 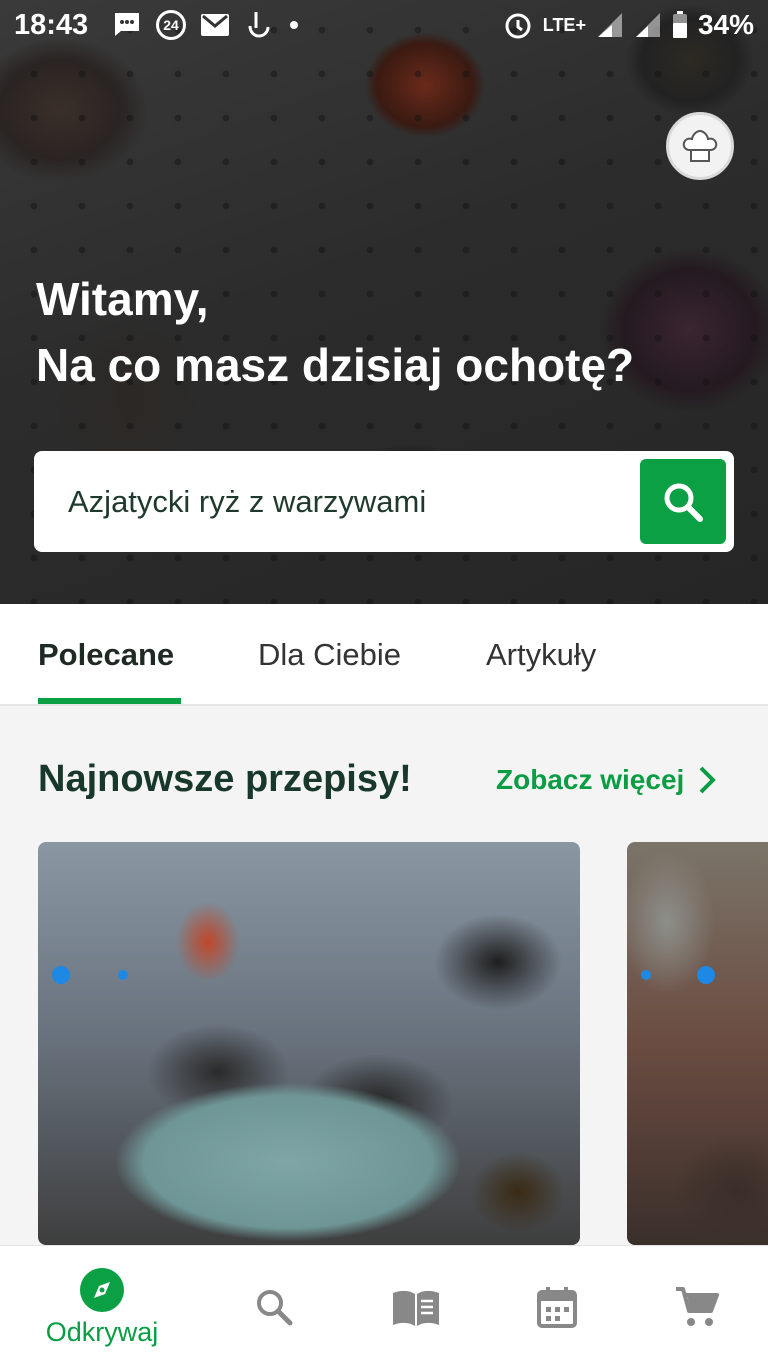 I want to click on greeting: Witamy, Na co masz dzisiaj ochotę?, so click(x=335, y=332).